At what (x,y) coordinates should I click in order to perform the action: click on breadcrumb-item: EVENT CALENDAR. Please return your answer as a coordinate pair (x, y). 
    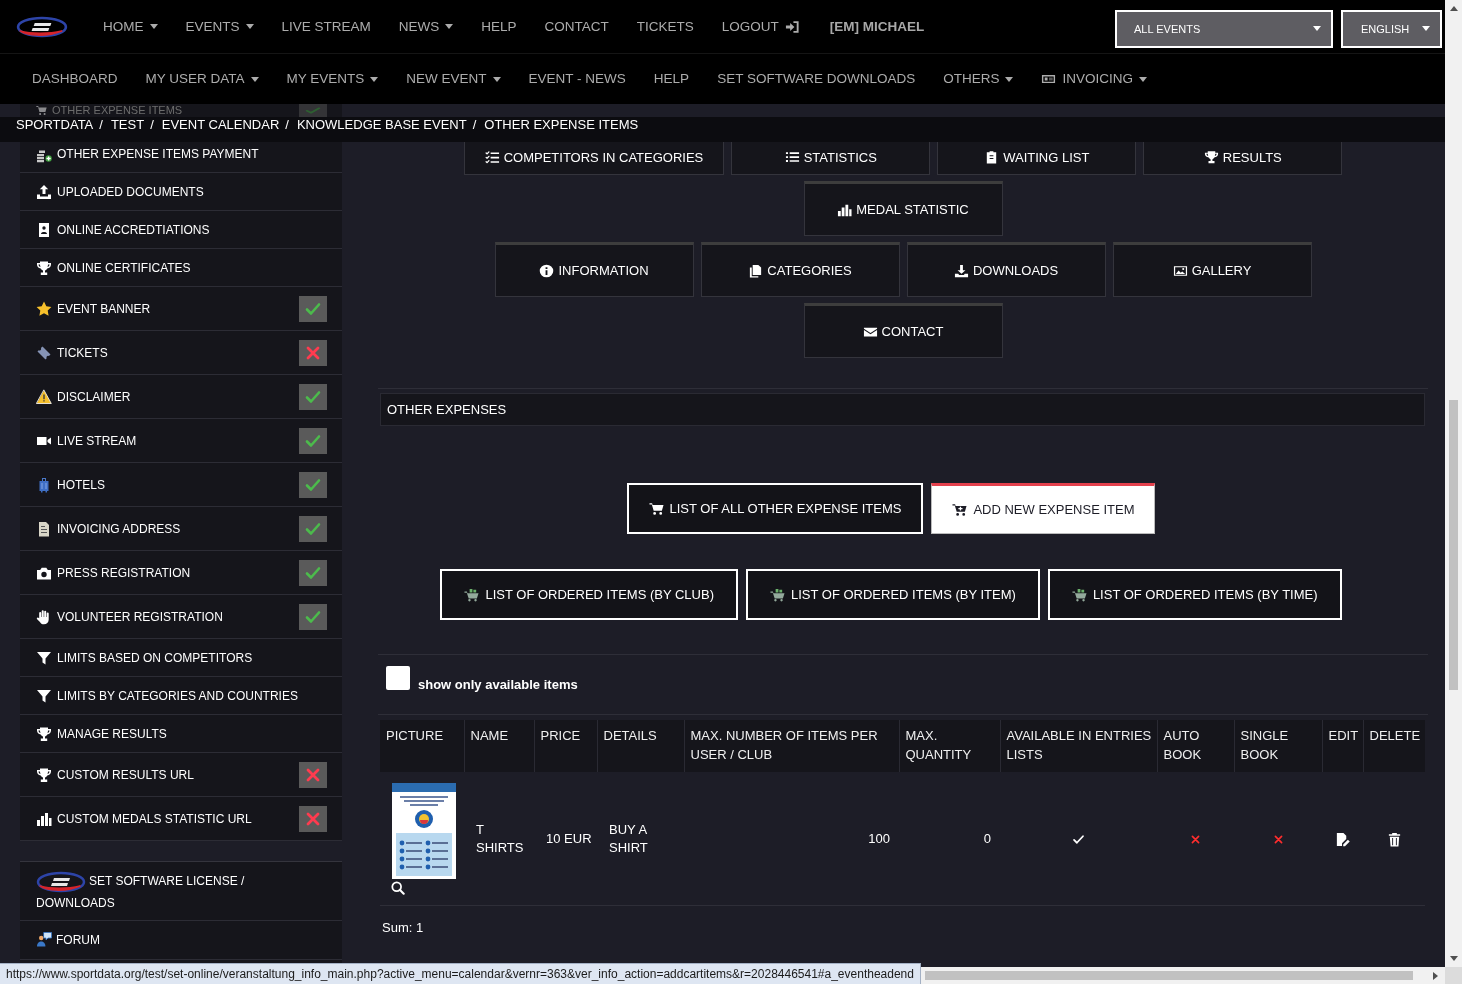
    Looking at the image, I should click on (220, 125).